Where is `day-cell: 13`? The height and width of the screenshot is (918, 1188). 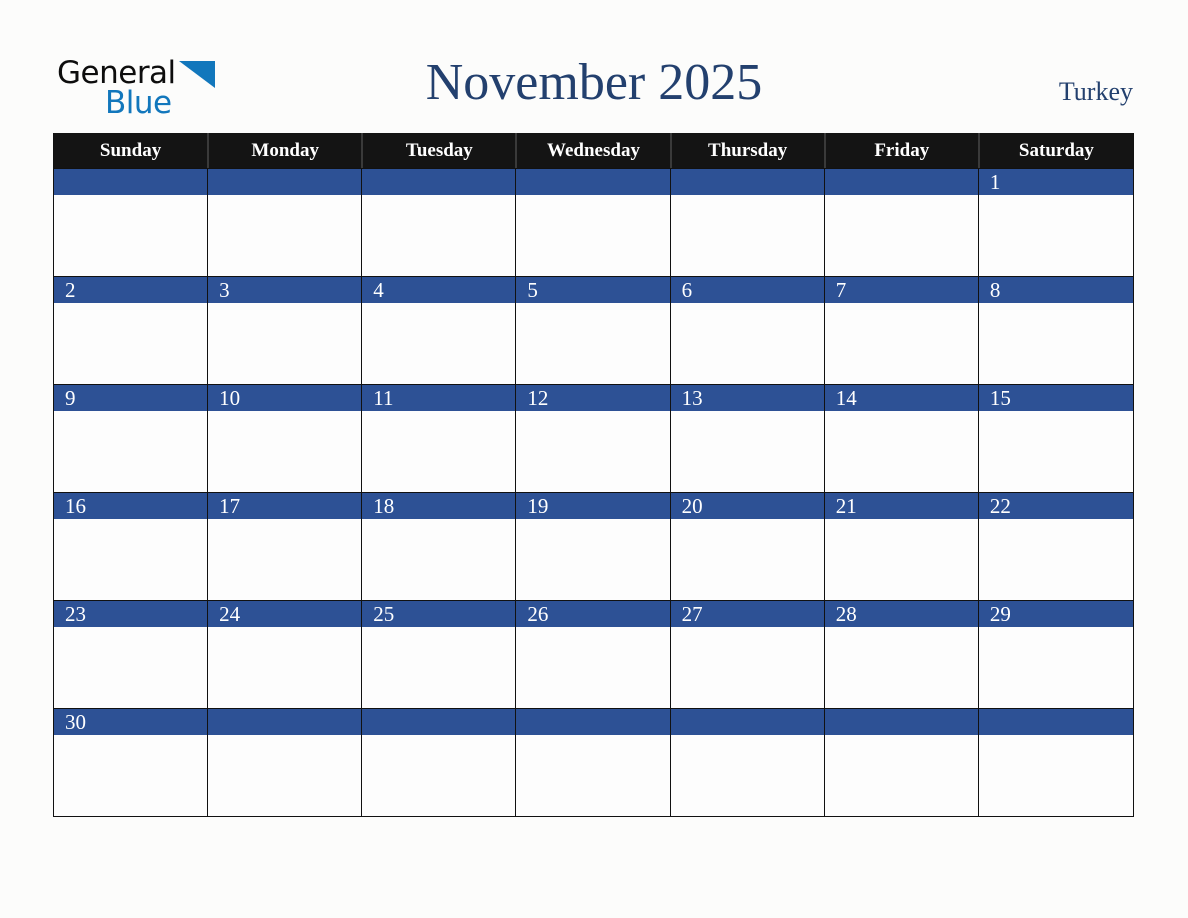 day-cell: 13 is located at coordinates (747, 438).